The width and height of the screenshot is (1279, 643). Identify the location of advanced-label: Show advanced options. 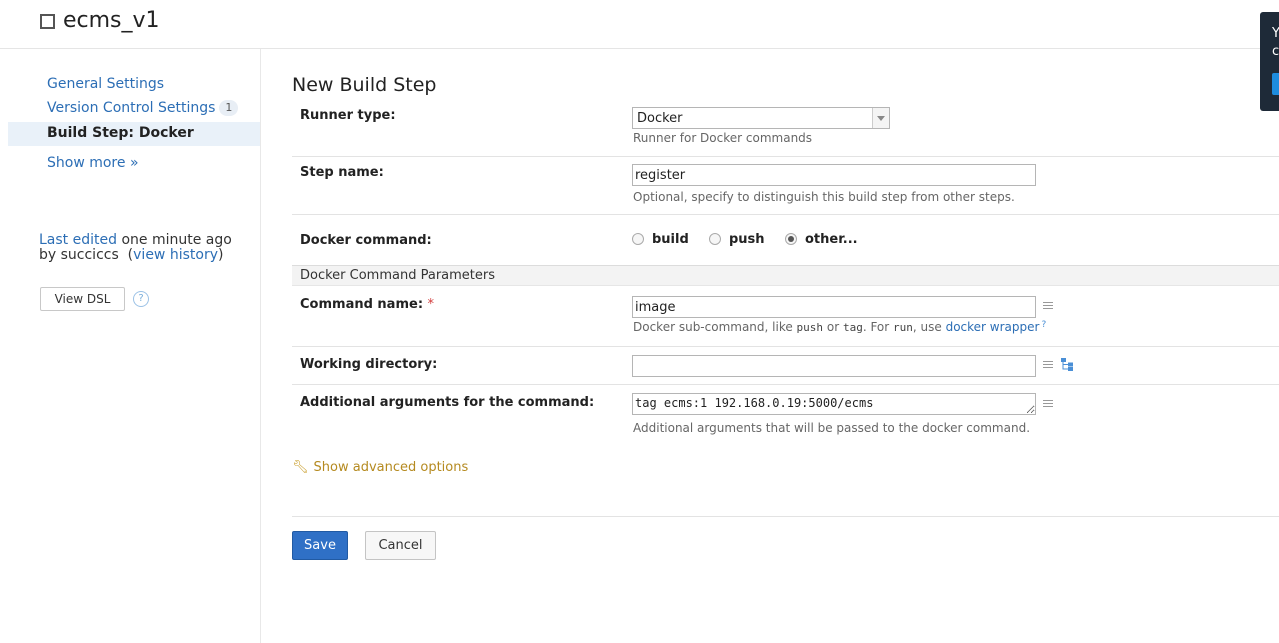
(391, 467).